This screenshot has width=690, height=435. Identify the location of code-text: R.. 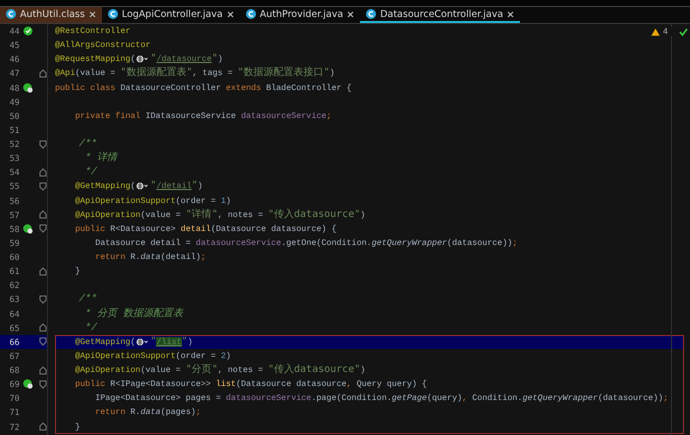
(135, 412).